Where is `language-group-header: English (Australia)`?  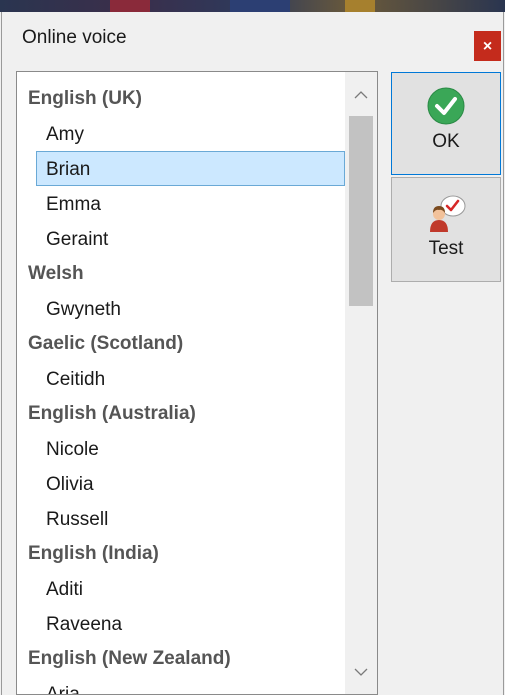 language-group-header: English (Australia) is located at coordinates (112, 413).